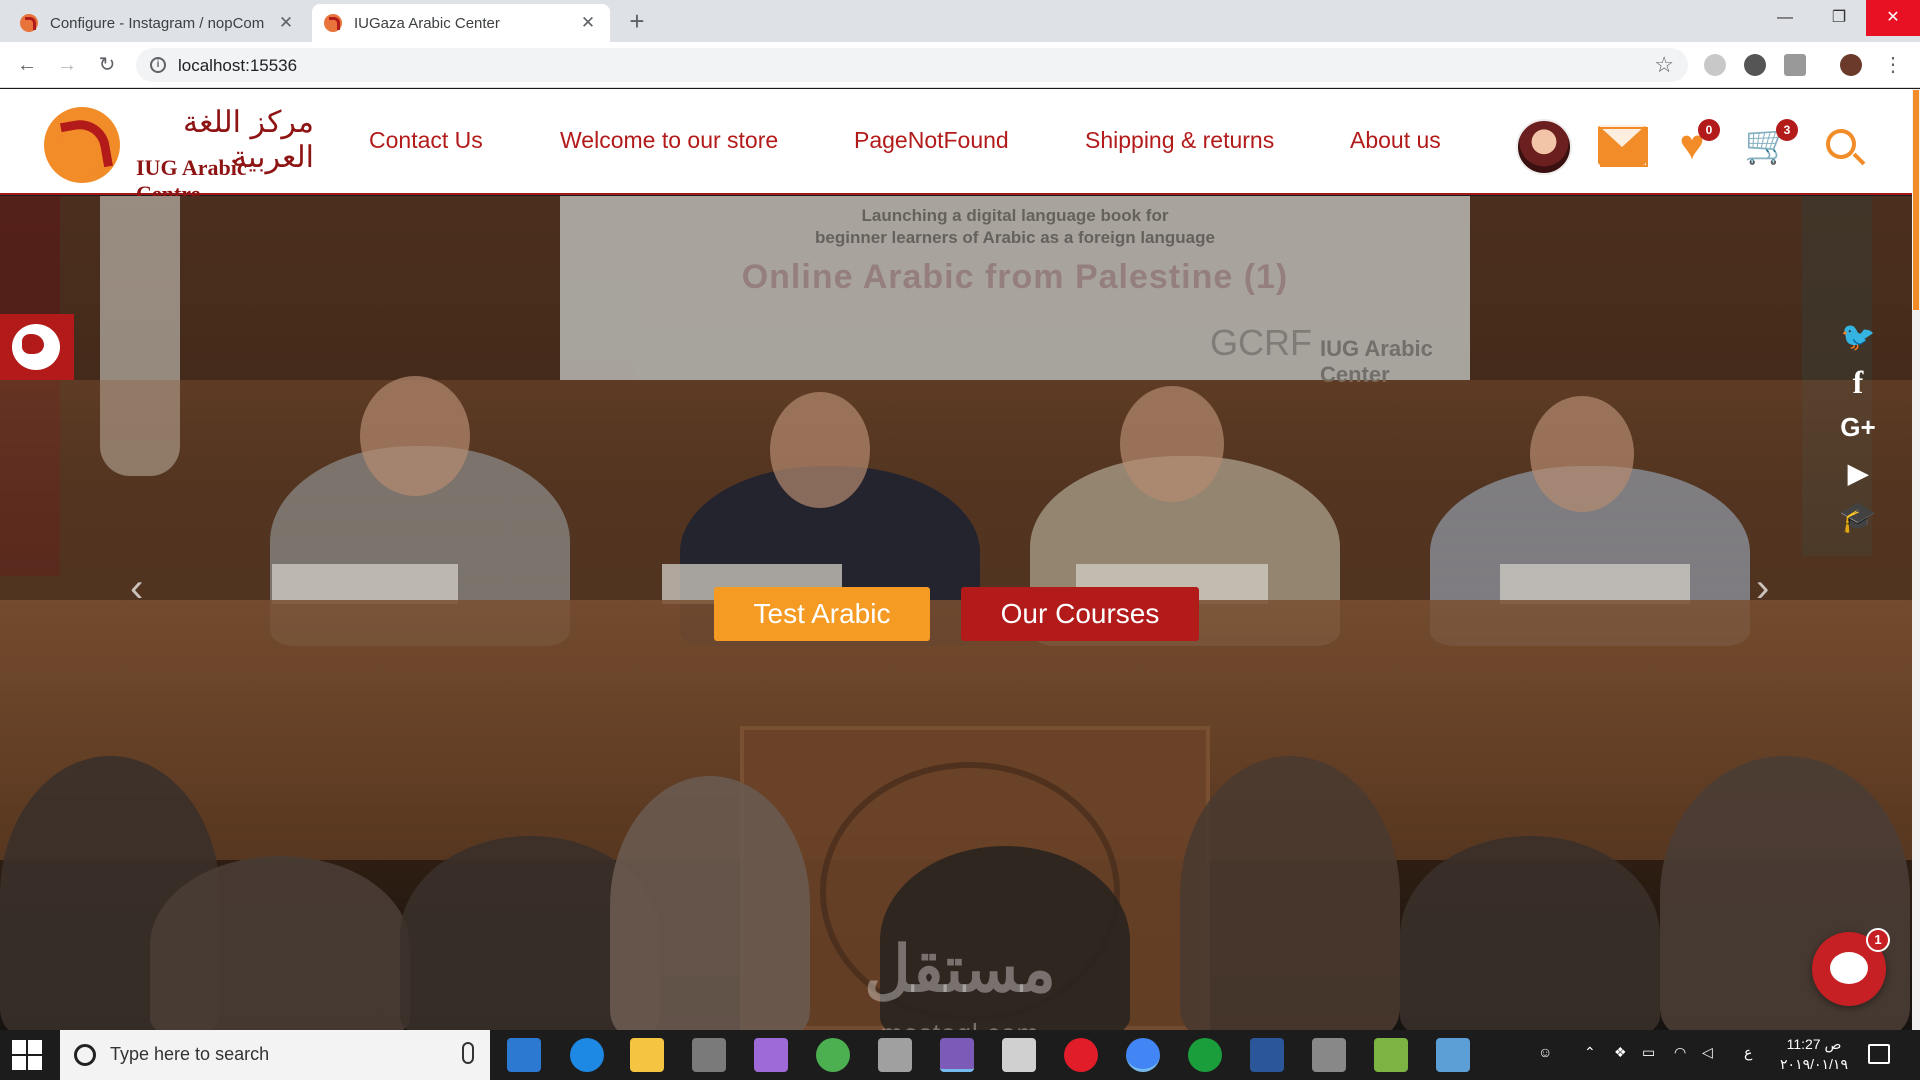  What do you see at coordinates (1785, 18) in the screenshot?
I see `minimize-button: —` at bounding box center [1785, 18].